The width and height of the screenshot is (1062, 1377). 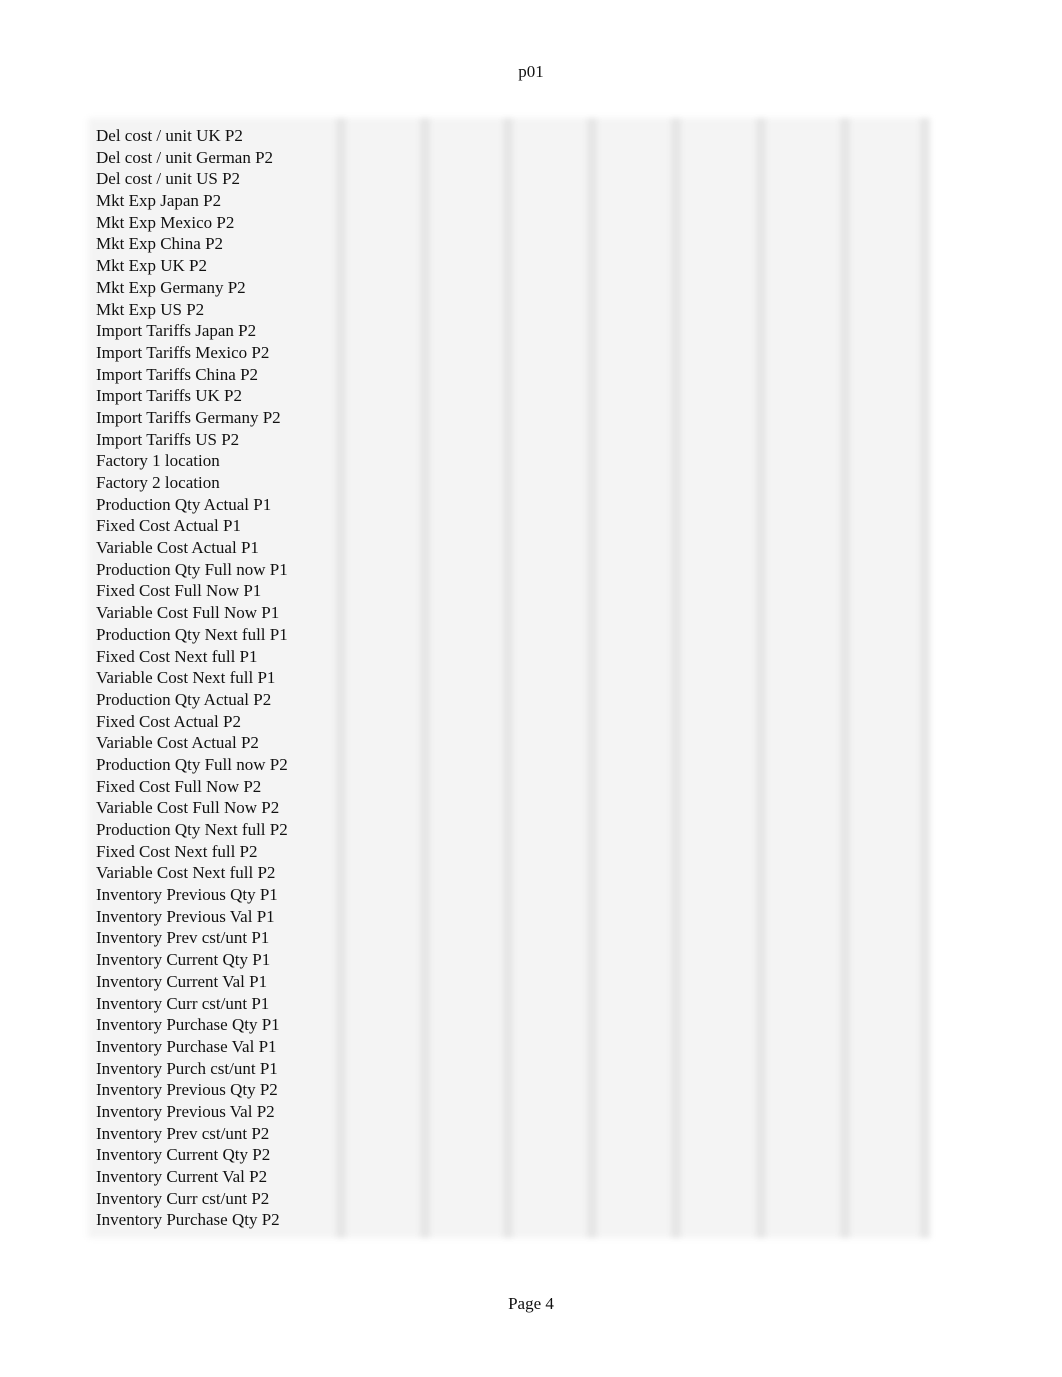 What do you see at coordinates (183, 1198) in the screenshot?
I see `row-label: Inventory Curr cst/unt P2` at bounding box center [183, 1198].